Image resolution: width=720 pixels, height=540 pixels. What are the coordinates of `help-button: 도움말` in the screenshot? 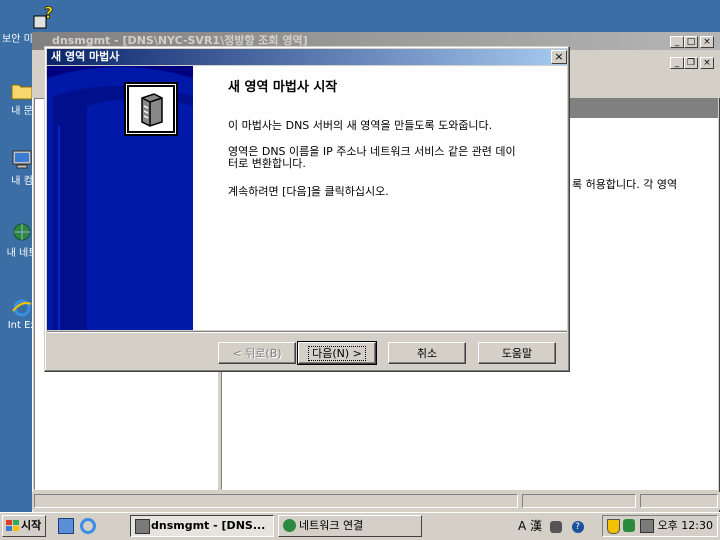 It's located at (517, 353).